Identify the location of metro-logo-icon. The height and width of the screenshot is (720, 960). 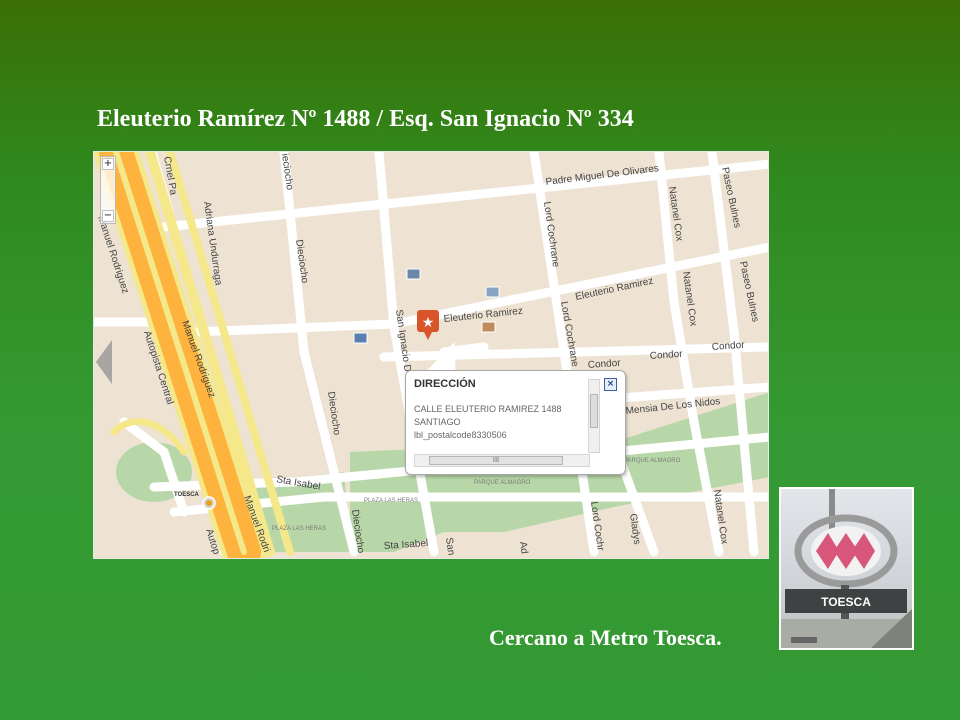
(845, 551).